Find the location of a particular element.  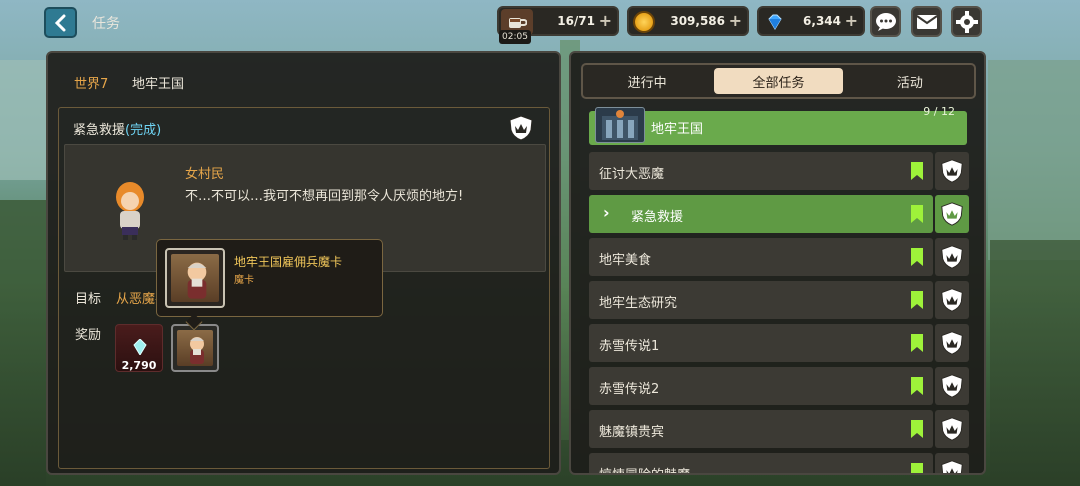

gem-counter: 6,344 + is located at coordinates (811, 21).